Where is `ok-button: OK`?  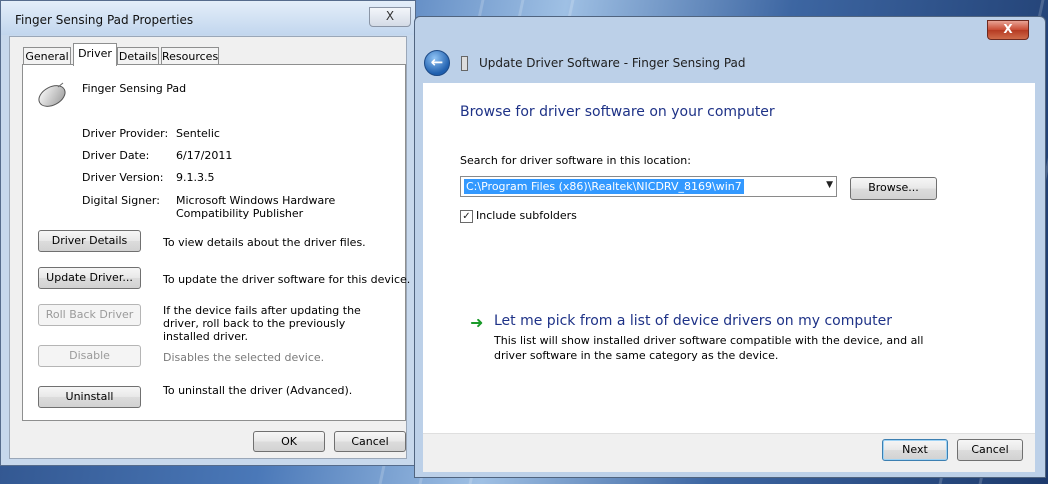 ok-button: OK is located at coordinates (289, 441).